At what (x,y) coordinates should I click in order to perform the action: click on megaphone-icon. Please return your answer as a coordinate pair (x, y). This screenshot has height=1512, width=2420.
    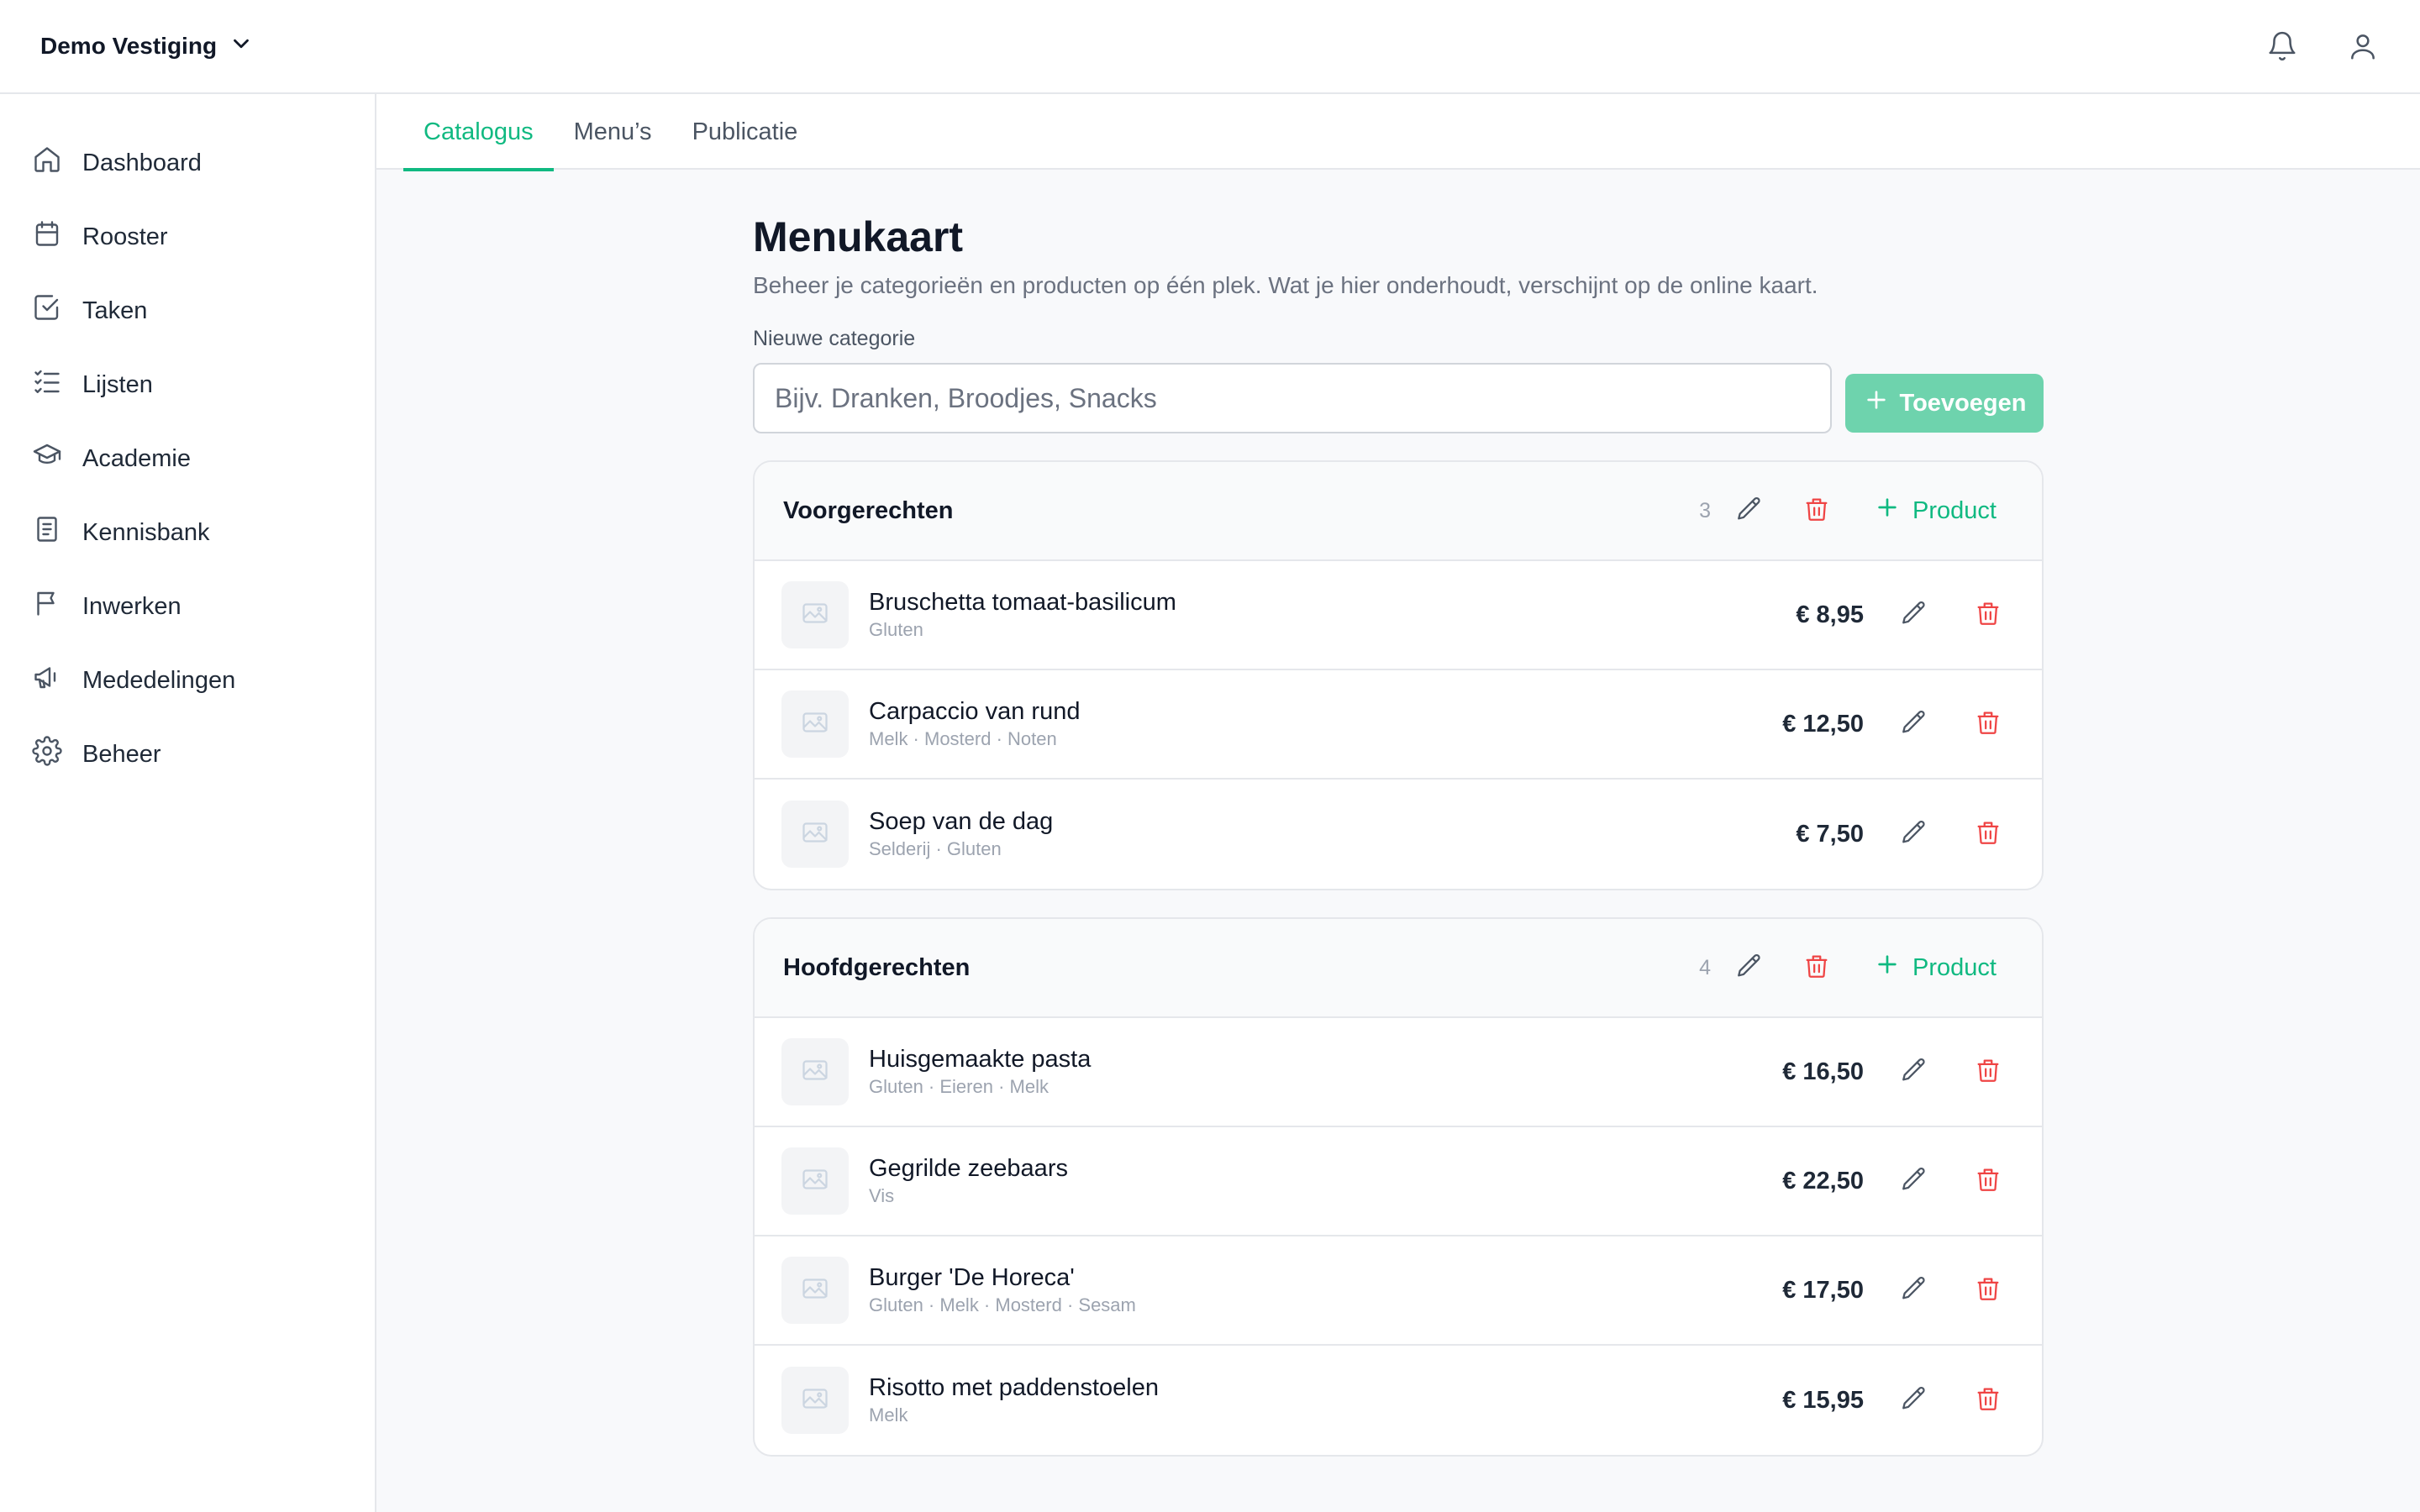
    Looking at the image, I should click on (47, 680).